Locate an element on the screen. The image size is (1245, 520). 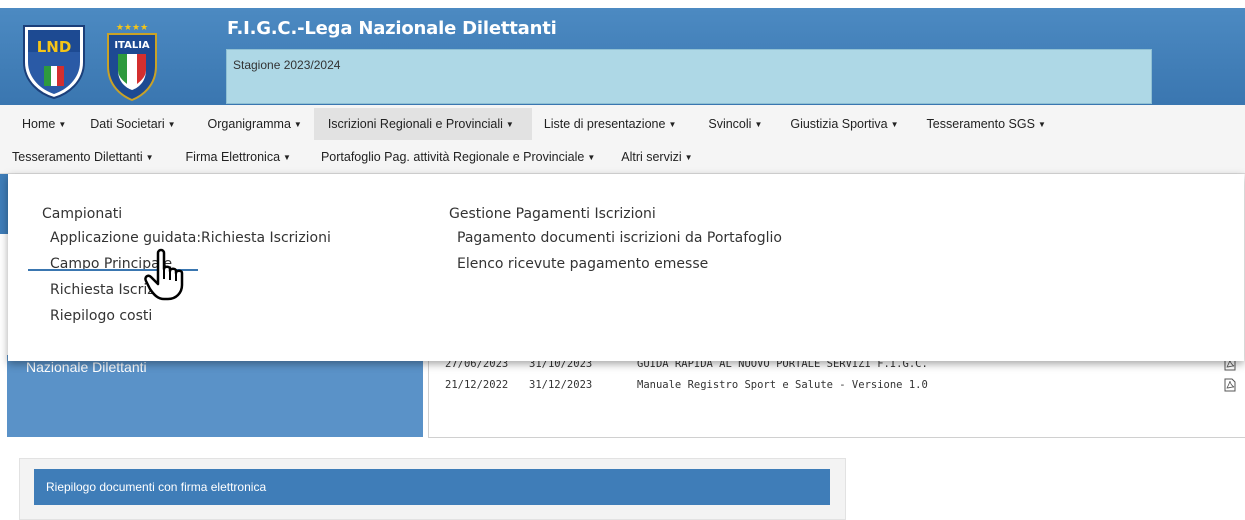
nav-giustizia-sportiva: Giustizia Sportiva ▼ is located at coordinates (842, 124).